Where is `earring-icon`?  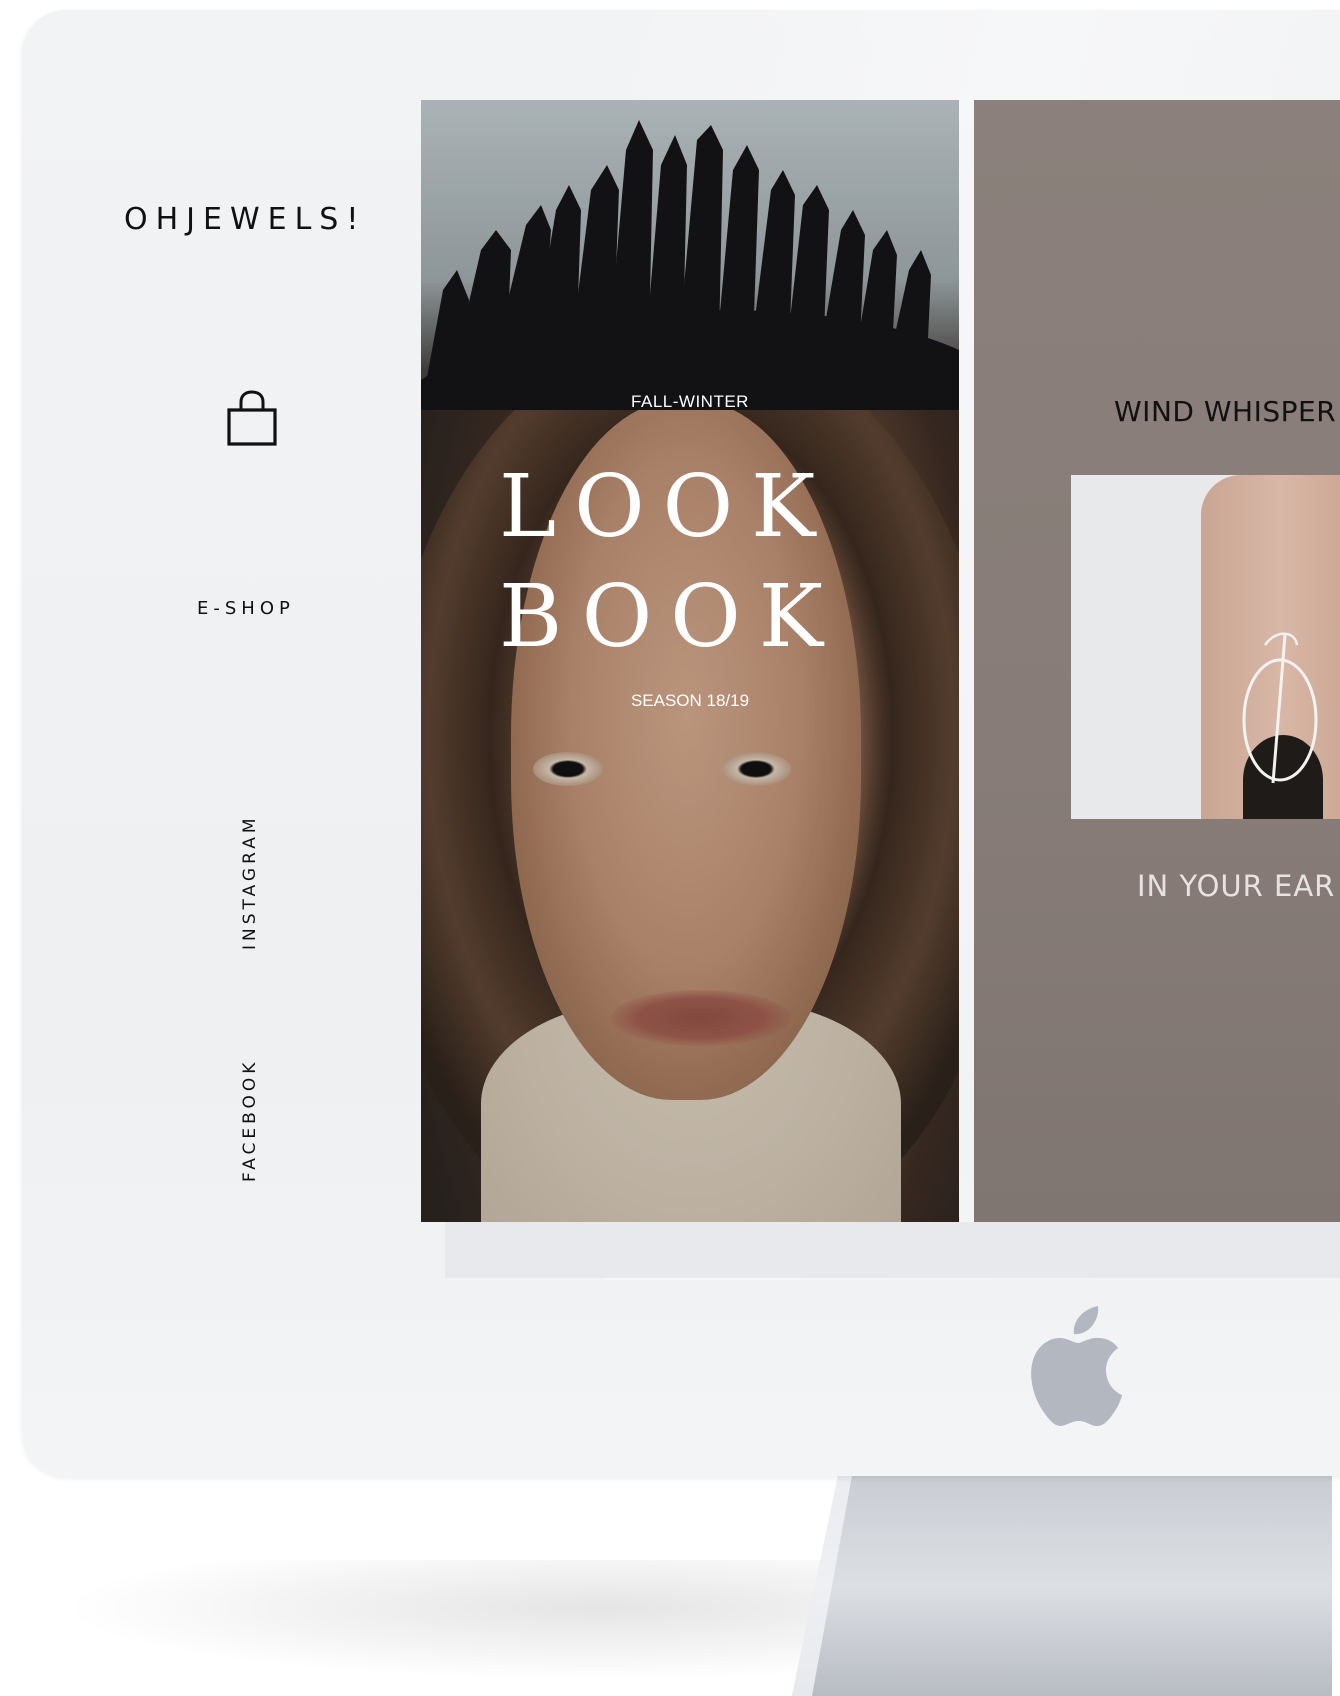 earring-icon is located at coordinates (1280, 708).